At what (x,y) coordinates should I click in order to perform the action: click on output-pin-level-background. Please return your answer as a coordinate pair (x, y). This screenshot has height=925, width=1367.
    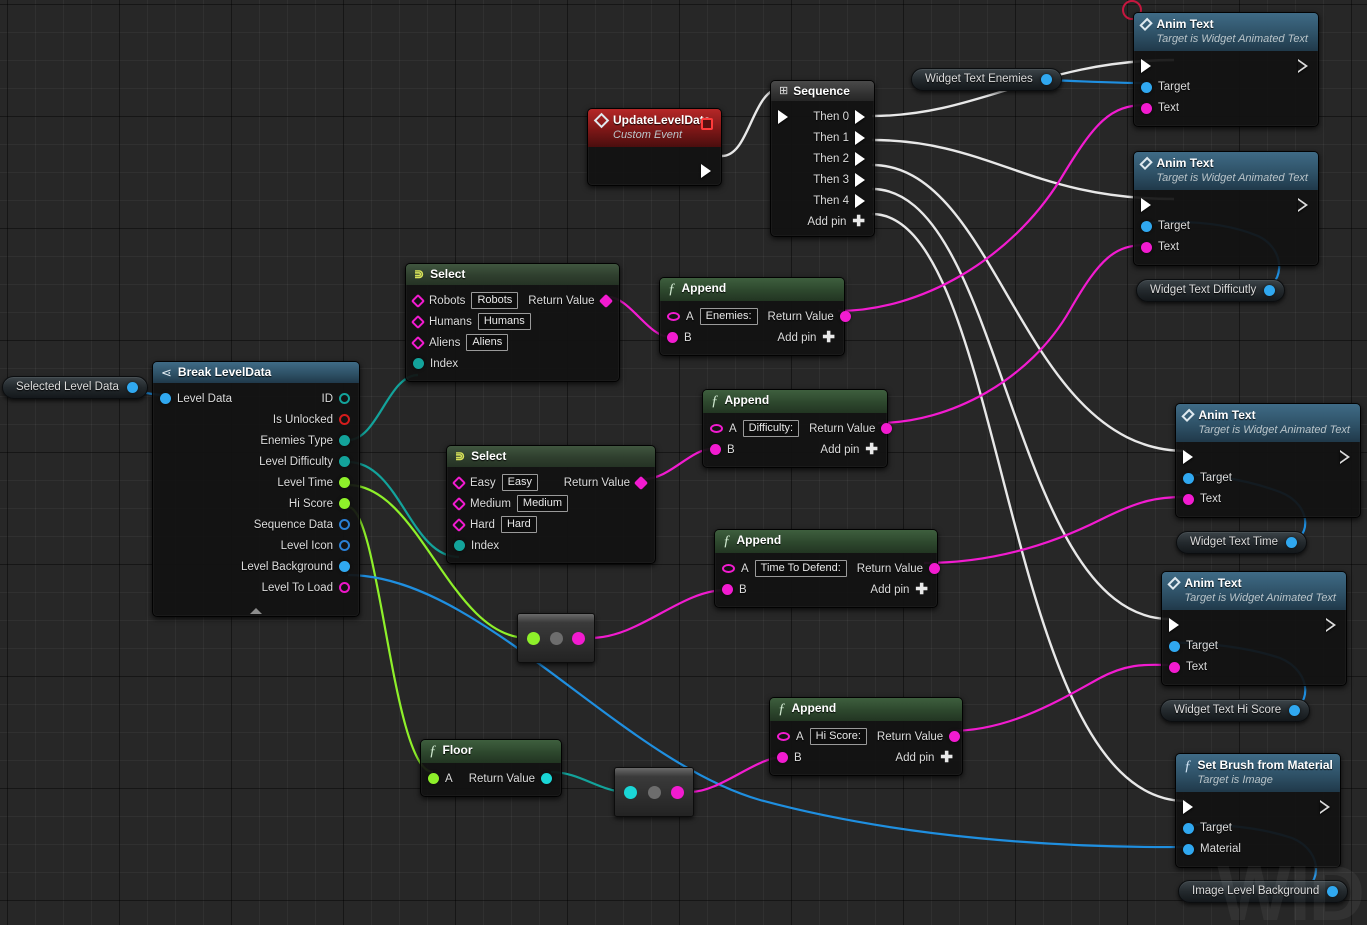
    Looking at the image, I should click on (344, 566).